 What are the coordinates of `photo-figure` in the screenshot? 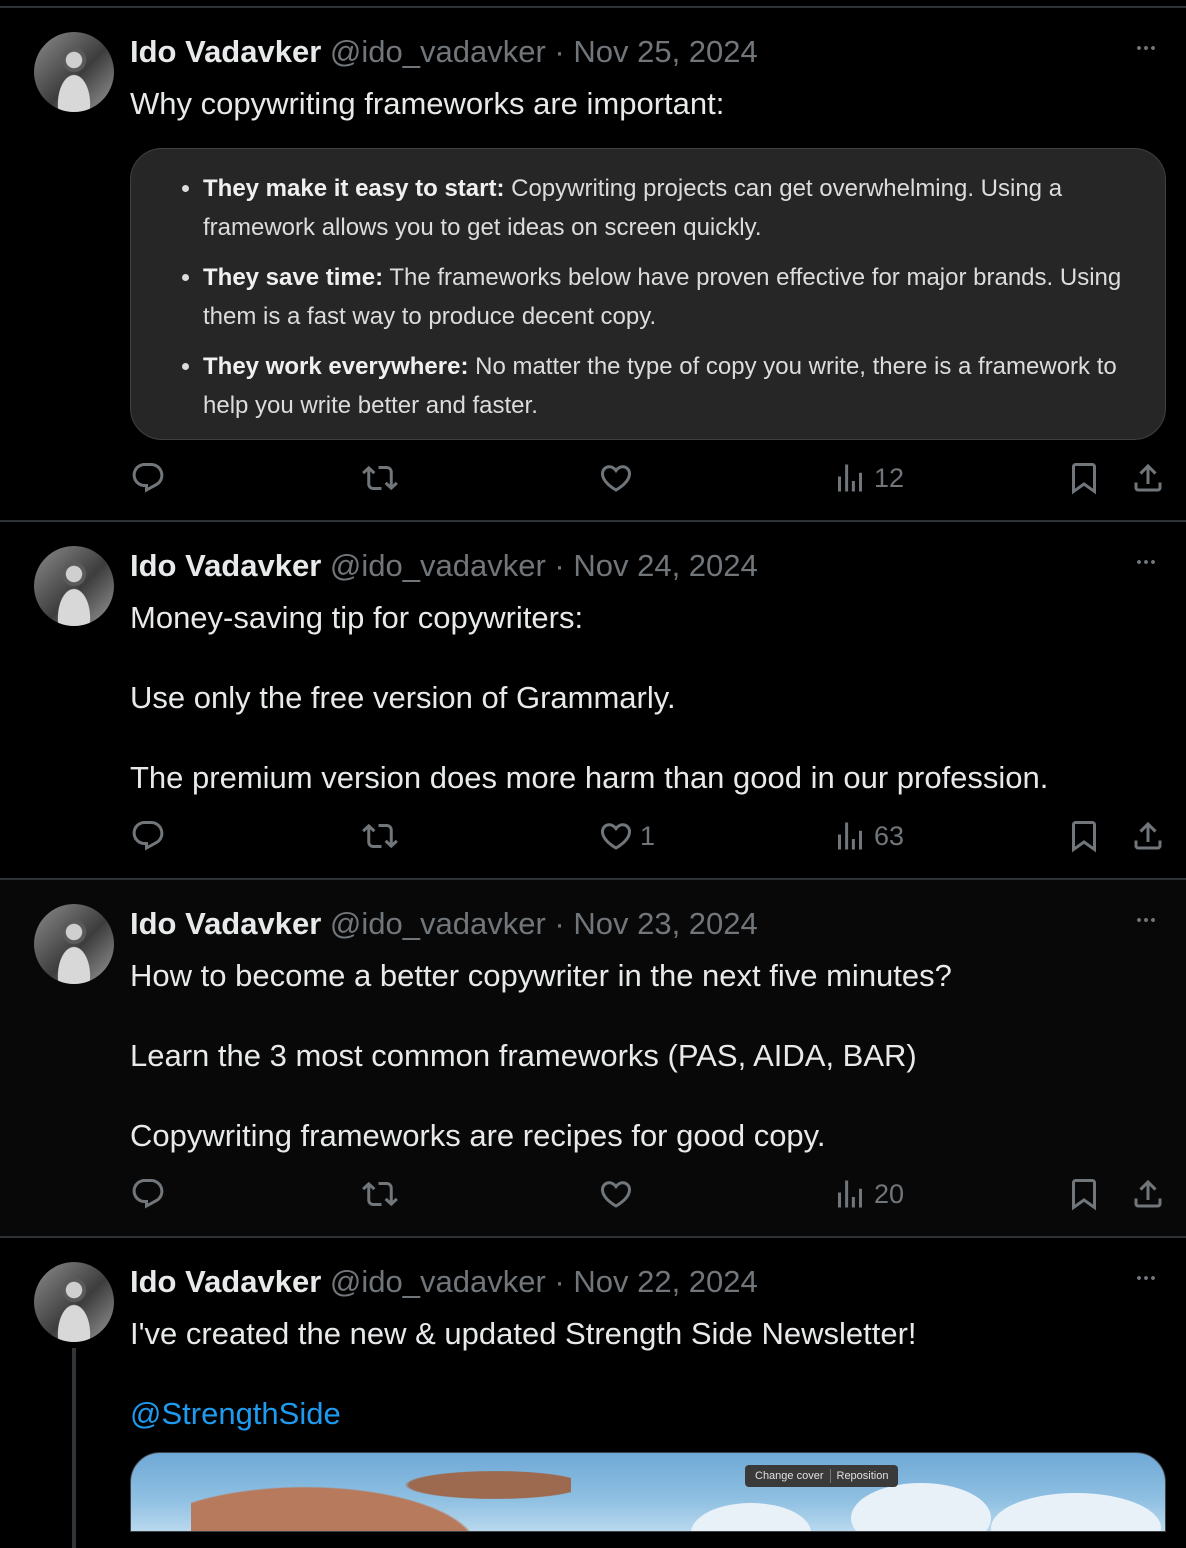 It's located at (381, 1492).